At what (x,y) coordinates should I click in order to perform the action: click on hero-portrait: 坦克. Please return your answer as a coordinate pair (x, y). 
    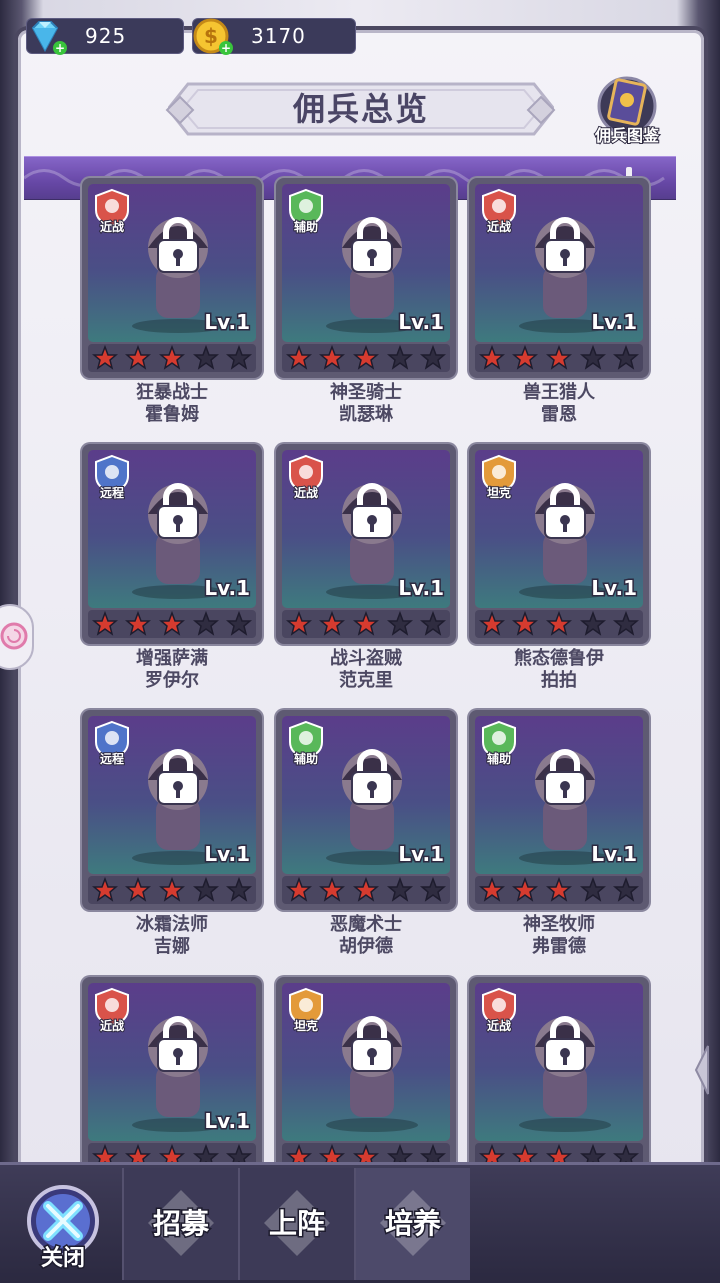
    Looking at the image, I should click on (366, 1062).